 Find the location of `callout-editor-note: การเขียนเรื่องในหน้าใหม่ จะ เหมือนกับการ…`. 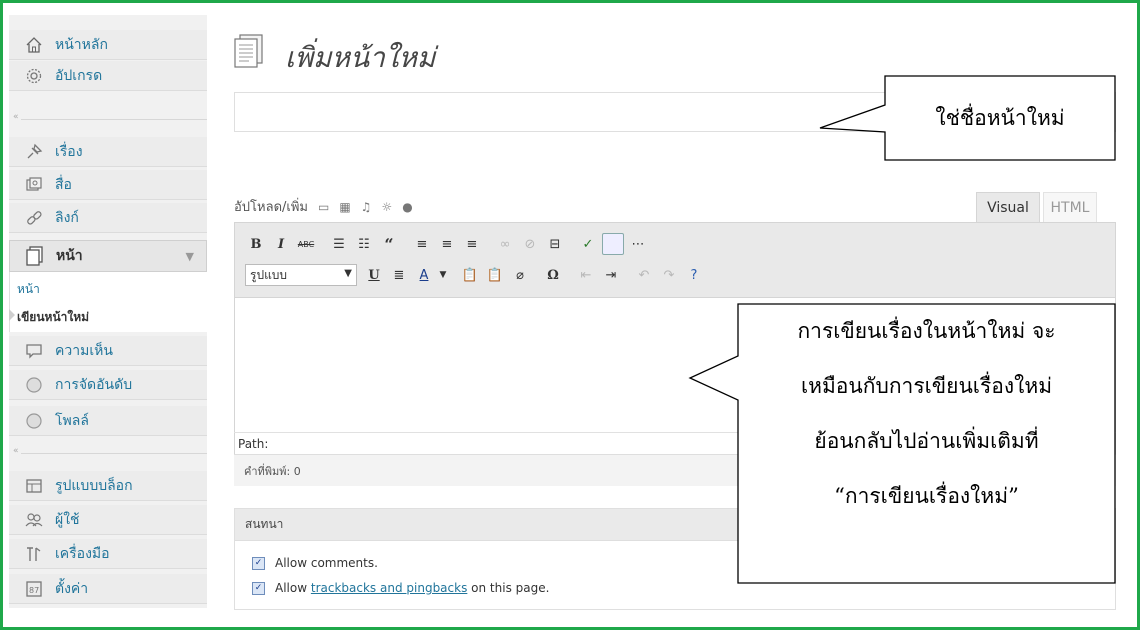

callout-editor-note: การเขียนเรื่องในหน้าใหม่ จะ เหมือนกับการ… is located at coordinates (926, 414).